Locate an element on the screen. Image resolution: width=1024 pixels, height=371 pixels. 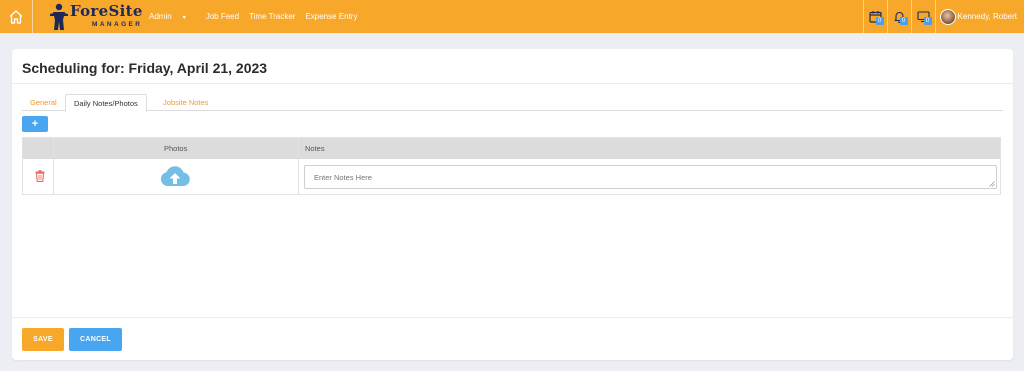
nav-admin: Admin ▾ is located at coordinates (172, 16).